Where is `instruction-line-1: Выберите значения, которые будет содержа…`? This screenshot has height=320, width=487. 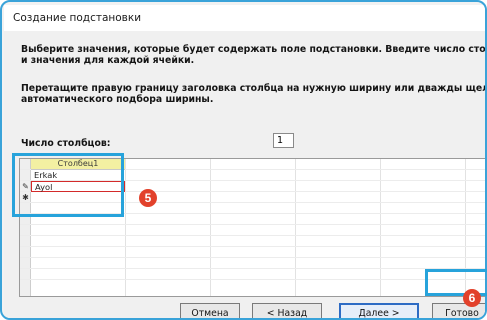
instruction-line-1: Выберите значения, которые будет содержа… is located at coordinates (253, 49).